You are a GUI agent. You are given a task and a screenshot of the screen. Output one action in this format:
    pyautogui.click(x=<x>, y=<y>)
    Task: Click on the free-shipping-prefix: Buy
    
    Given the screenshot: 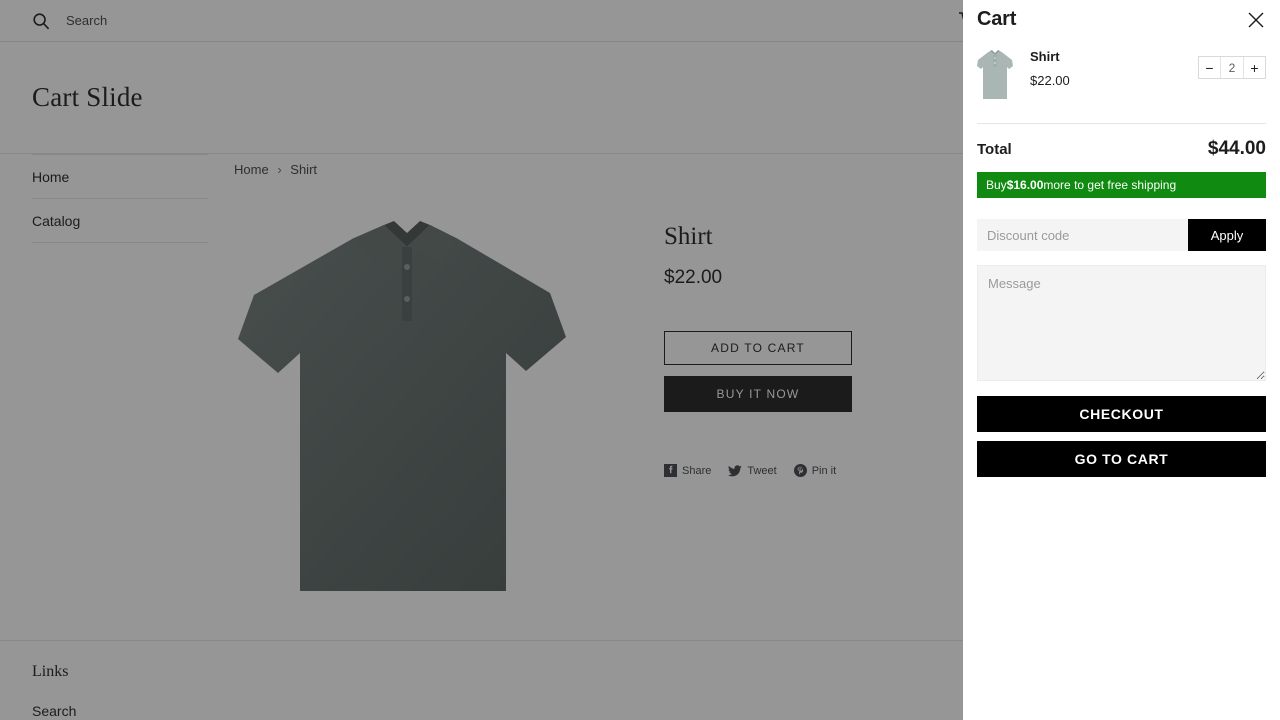 What is the action you would take?
    pyautogui.click(x=996, y=185)
    